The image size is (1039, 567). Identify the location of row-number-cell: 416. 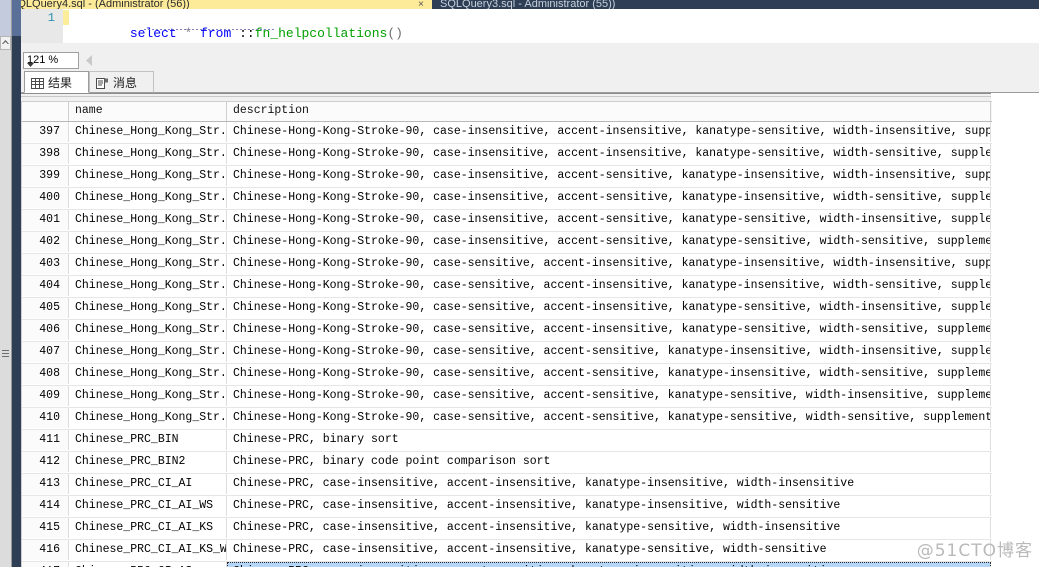
(45, 550).